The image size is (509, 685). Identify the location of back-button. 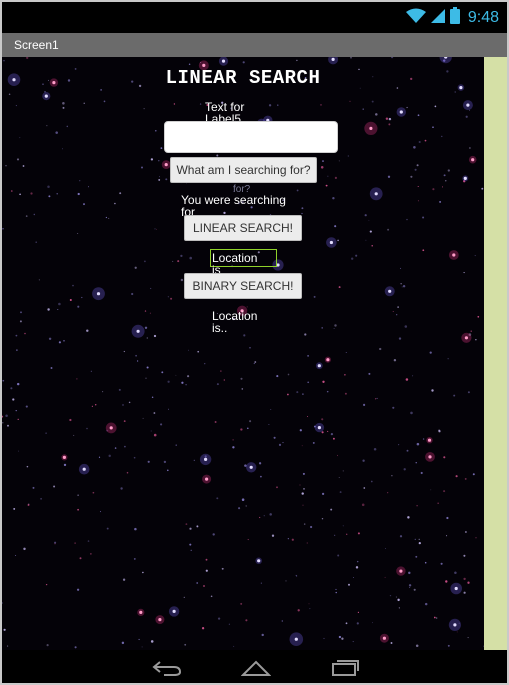
(167, 668).